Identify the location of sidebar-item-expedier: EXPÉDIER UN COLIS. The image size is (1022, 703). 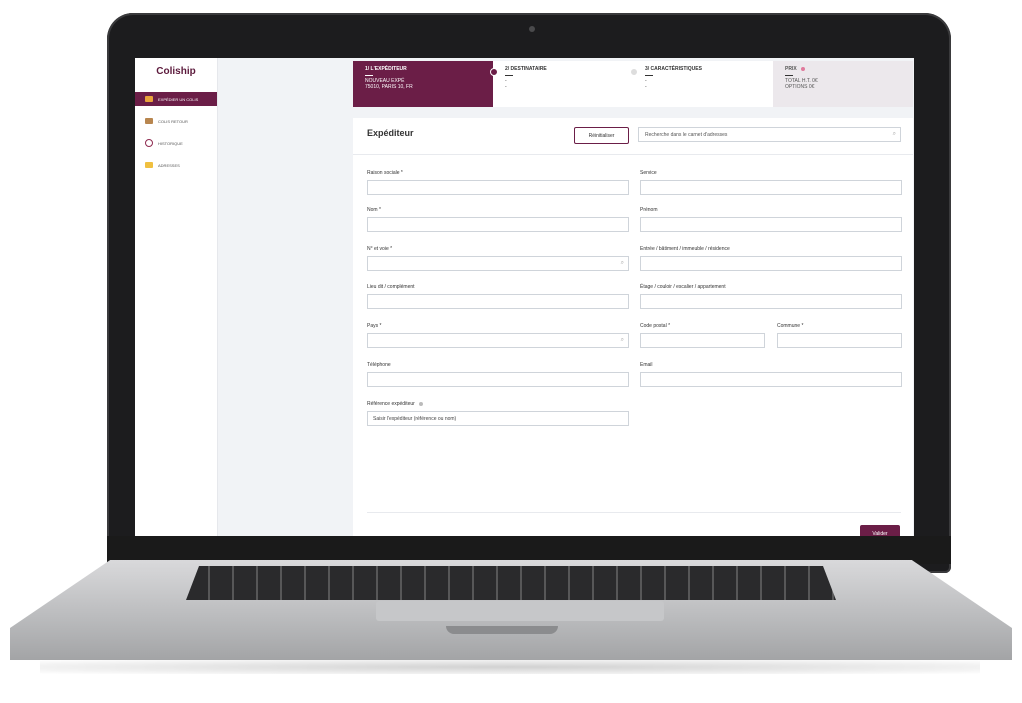
(176, 99).